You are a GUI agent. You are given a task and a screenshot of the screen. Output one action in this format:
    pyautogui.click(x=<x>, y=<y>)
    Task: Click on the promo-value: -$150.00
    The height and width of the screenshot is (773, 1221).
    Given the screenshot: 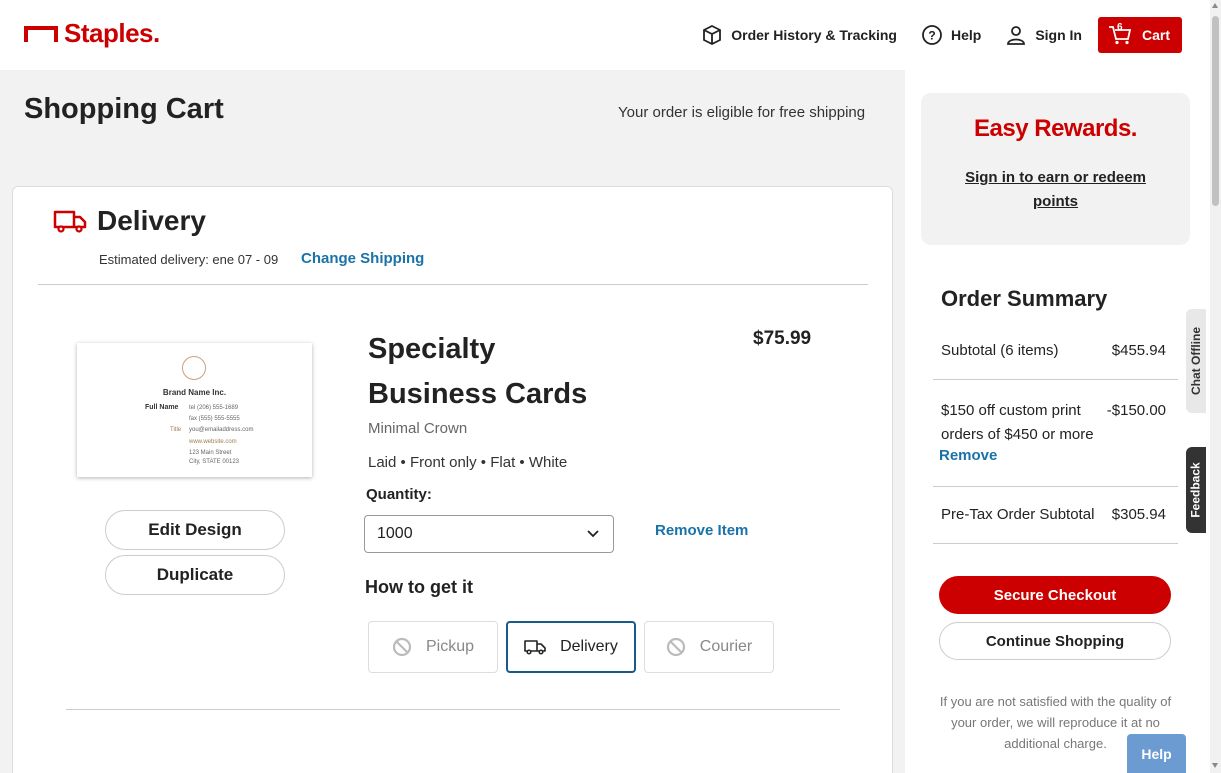 What is the action you would take?
    pyautogui.click(x=1136, y=410)
    